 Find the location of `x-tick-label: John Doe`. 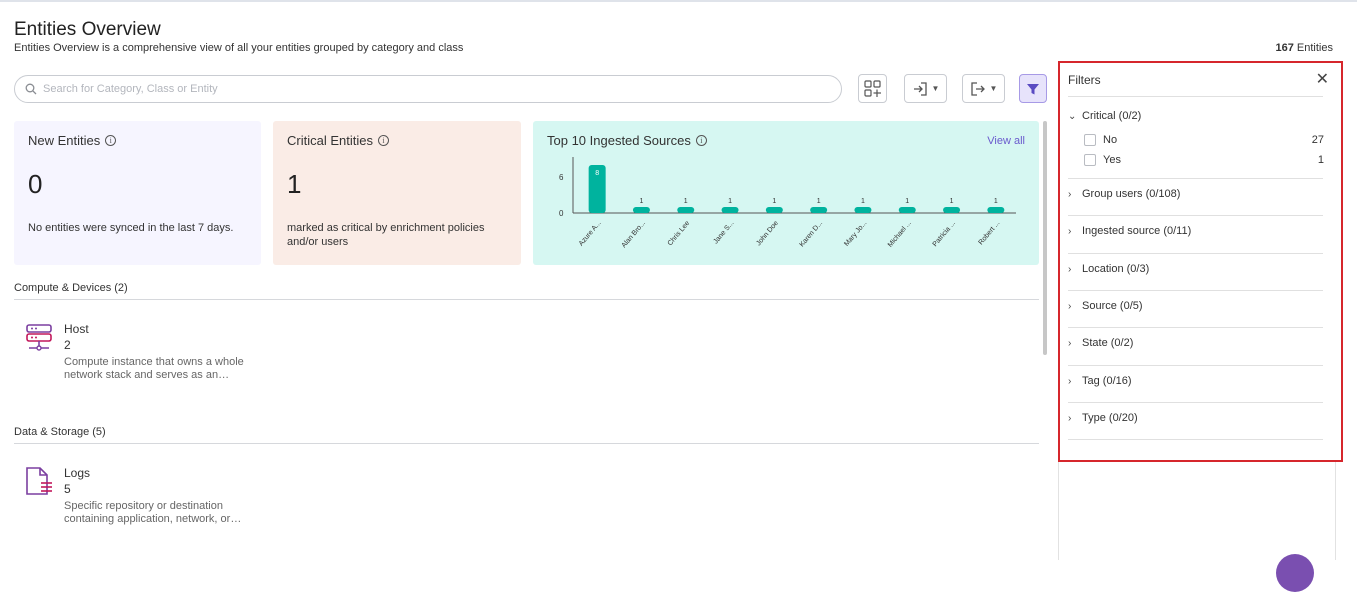

x-tick-label: John Doe is located at coordinates (767, 234).